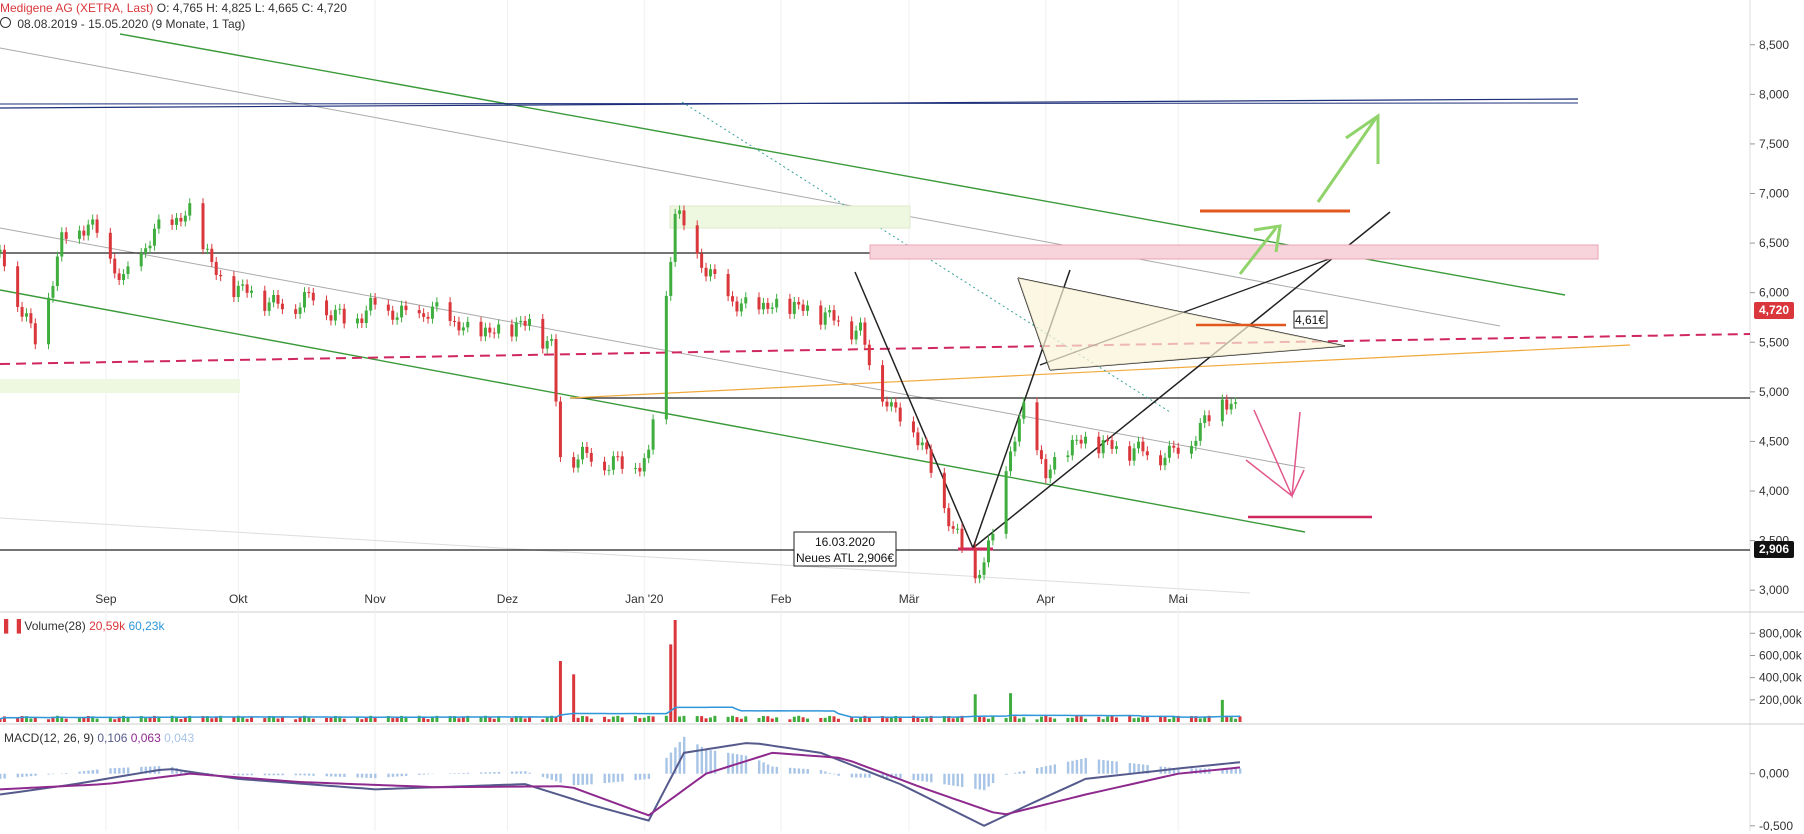 The width and height of the screenshot is (1804, 834). I want to click on support-zone, so click(120, 386).